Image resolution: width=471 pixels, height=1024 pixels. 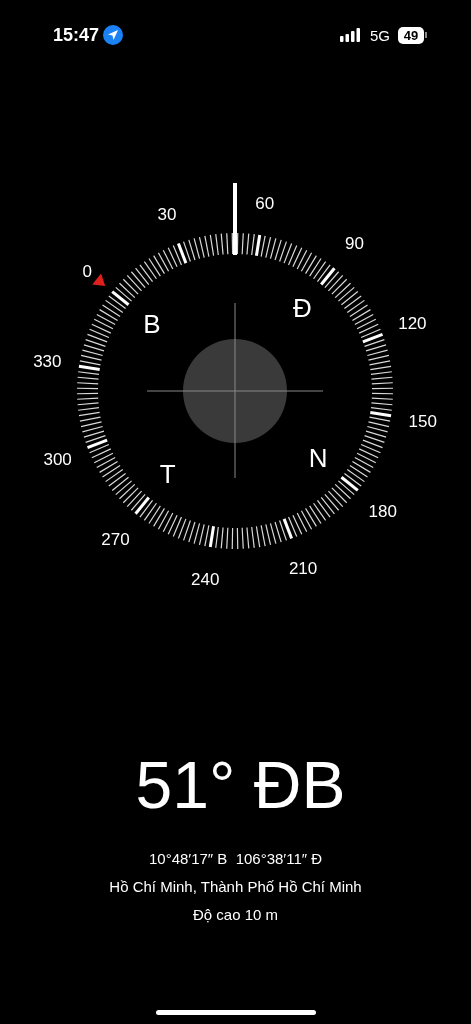 I want to click on heading-needle, so click(x=235, y=219).